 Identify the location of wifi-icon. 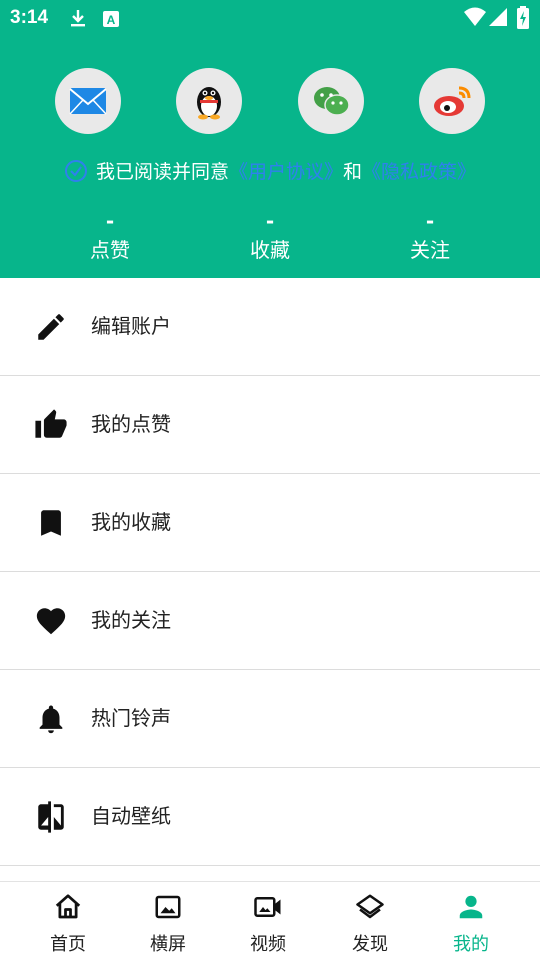
(475, 16).